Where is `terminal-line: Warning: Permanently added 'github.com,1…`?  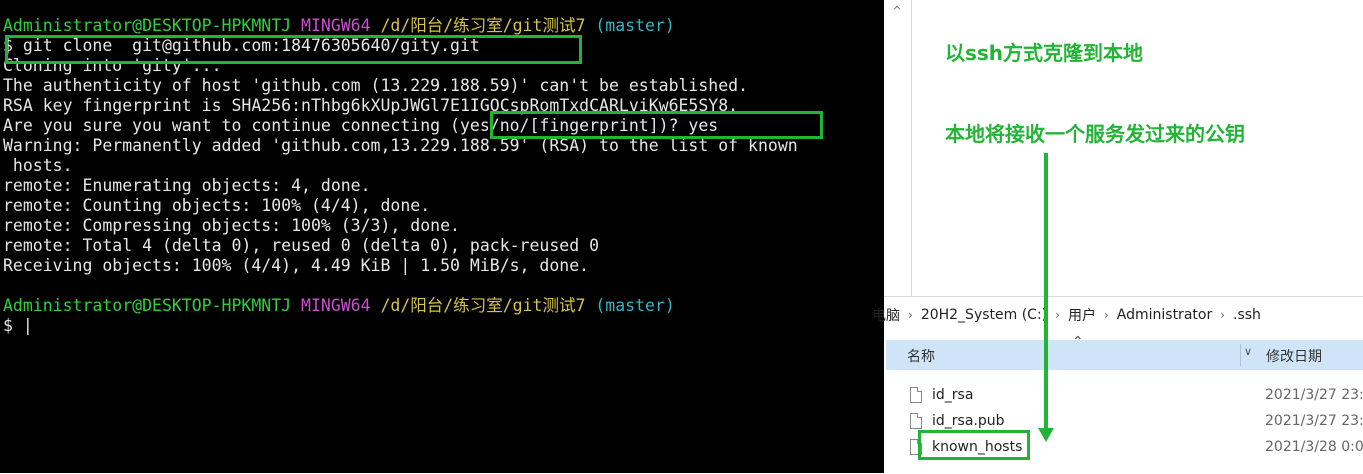
terminal-line: Warning: Permanently added 'github.com,1… is located at coordinates (400, 146).